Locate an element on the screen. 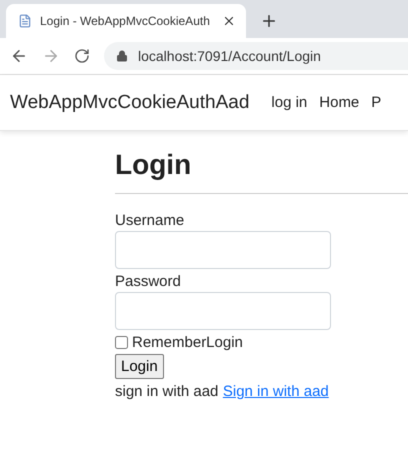 The width and height of the screenshot is (408, 456). plus-icon is located at coordinates (269, 21).